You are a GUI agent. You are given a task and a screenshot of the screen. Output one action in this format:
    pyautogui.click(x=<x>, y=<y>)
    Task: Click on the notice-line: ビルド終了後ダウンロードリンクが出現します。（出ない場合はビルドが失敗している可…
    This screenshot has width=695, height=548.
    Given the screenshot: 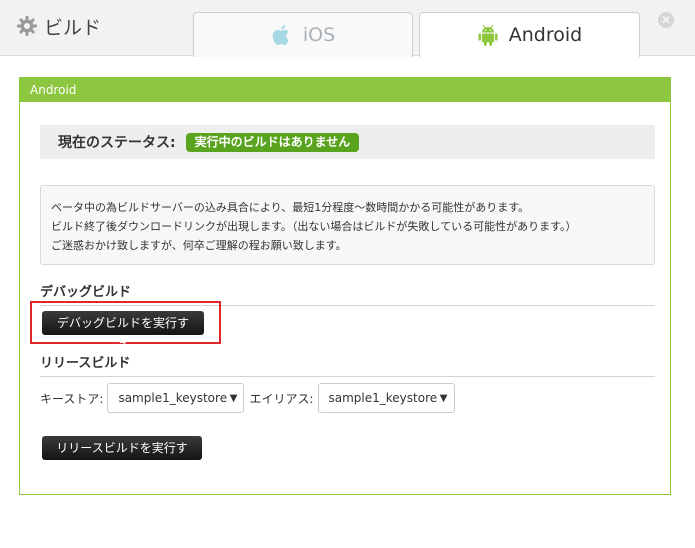 What is the action you would take?
    pyautogui.click(x=314, y=226)
    